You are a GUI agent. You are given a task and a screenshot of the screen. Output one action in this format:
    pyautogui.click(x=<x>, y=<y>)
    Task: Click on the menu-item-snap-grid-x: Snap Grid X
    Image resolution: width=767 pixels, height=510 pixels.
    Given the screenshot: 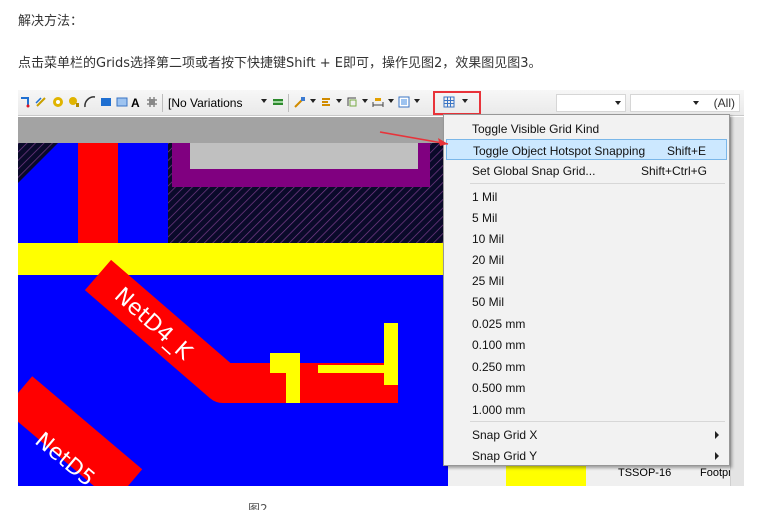 What is the action you would take?
    pyautogui.click(x=586, y=434)
    